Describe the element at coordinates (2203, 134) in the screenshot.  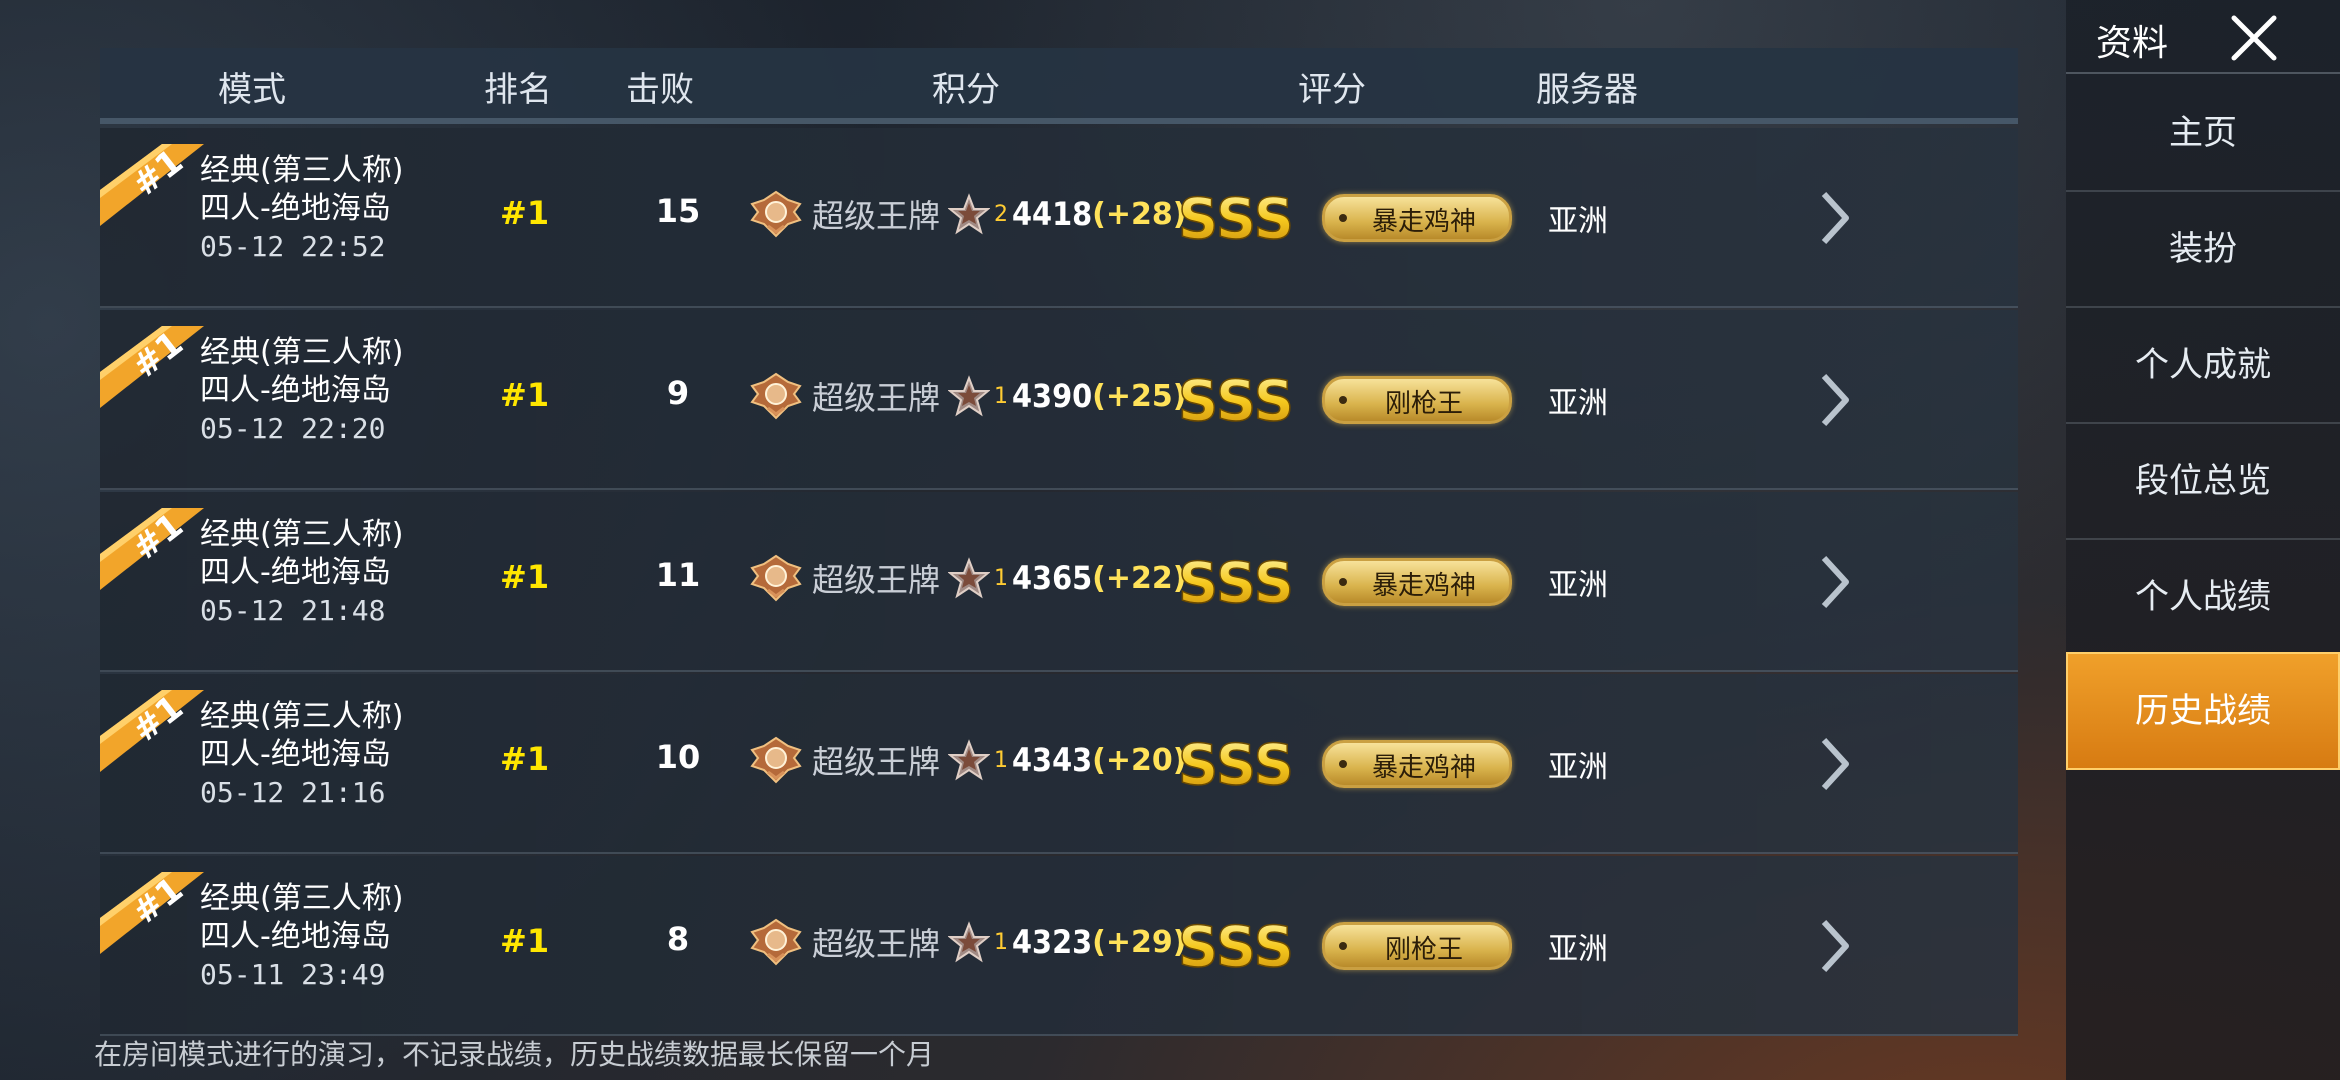
I see `sidebar-item-0: 主页` at that location.